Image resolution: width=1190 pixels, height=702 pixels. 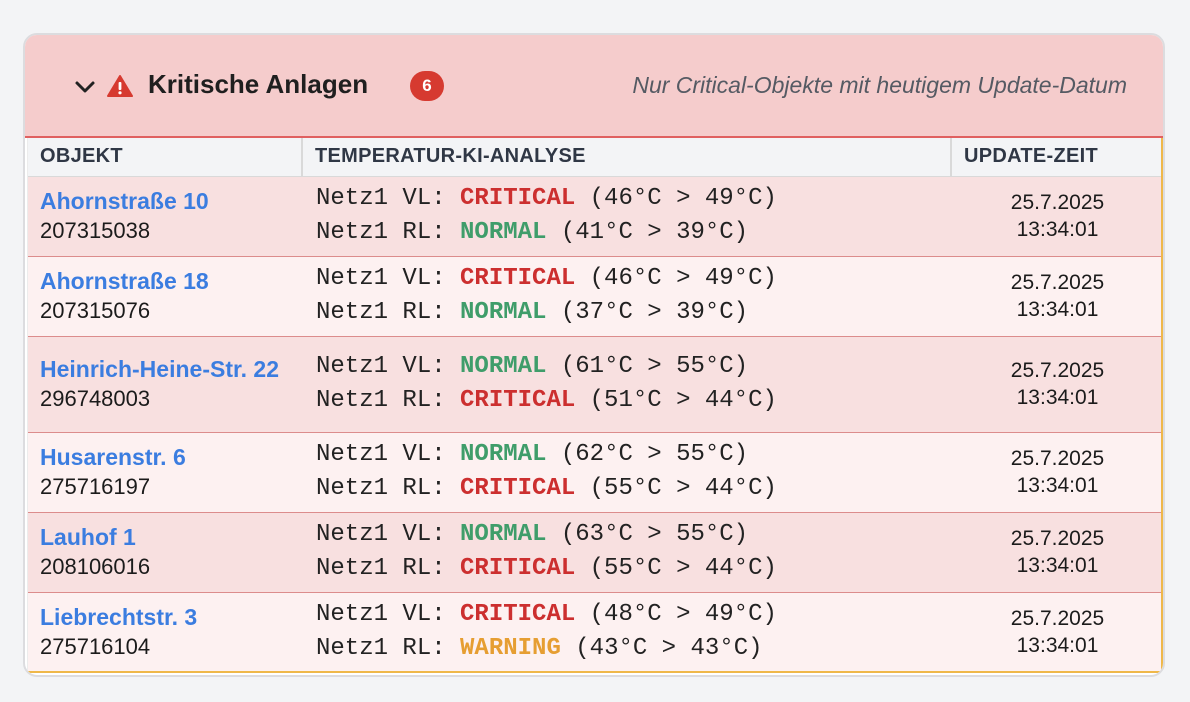 I want to click on object-cell: Lauhof 1 208106016, so click(x=165, y=552).